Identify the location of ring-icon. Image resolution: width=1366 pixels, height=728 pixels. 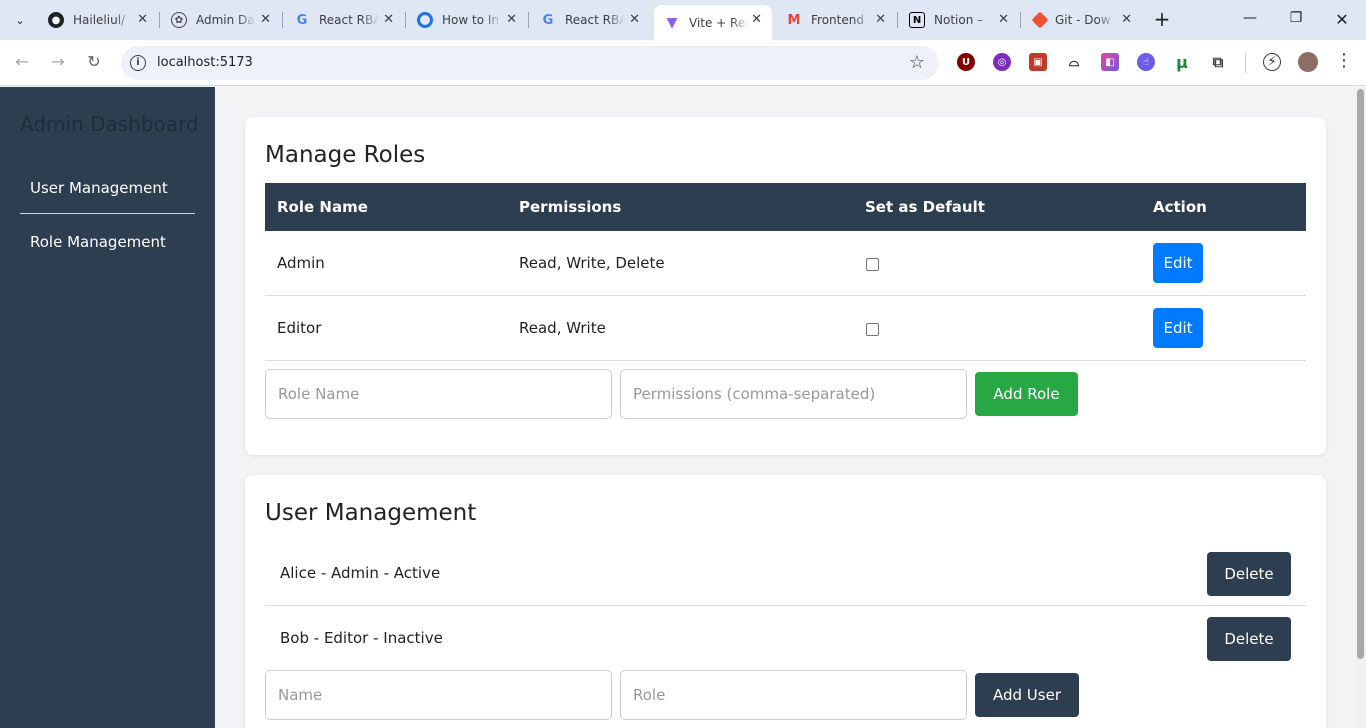
(425, 20).